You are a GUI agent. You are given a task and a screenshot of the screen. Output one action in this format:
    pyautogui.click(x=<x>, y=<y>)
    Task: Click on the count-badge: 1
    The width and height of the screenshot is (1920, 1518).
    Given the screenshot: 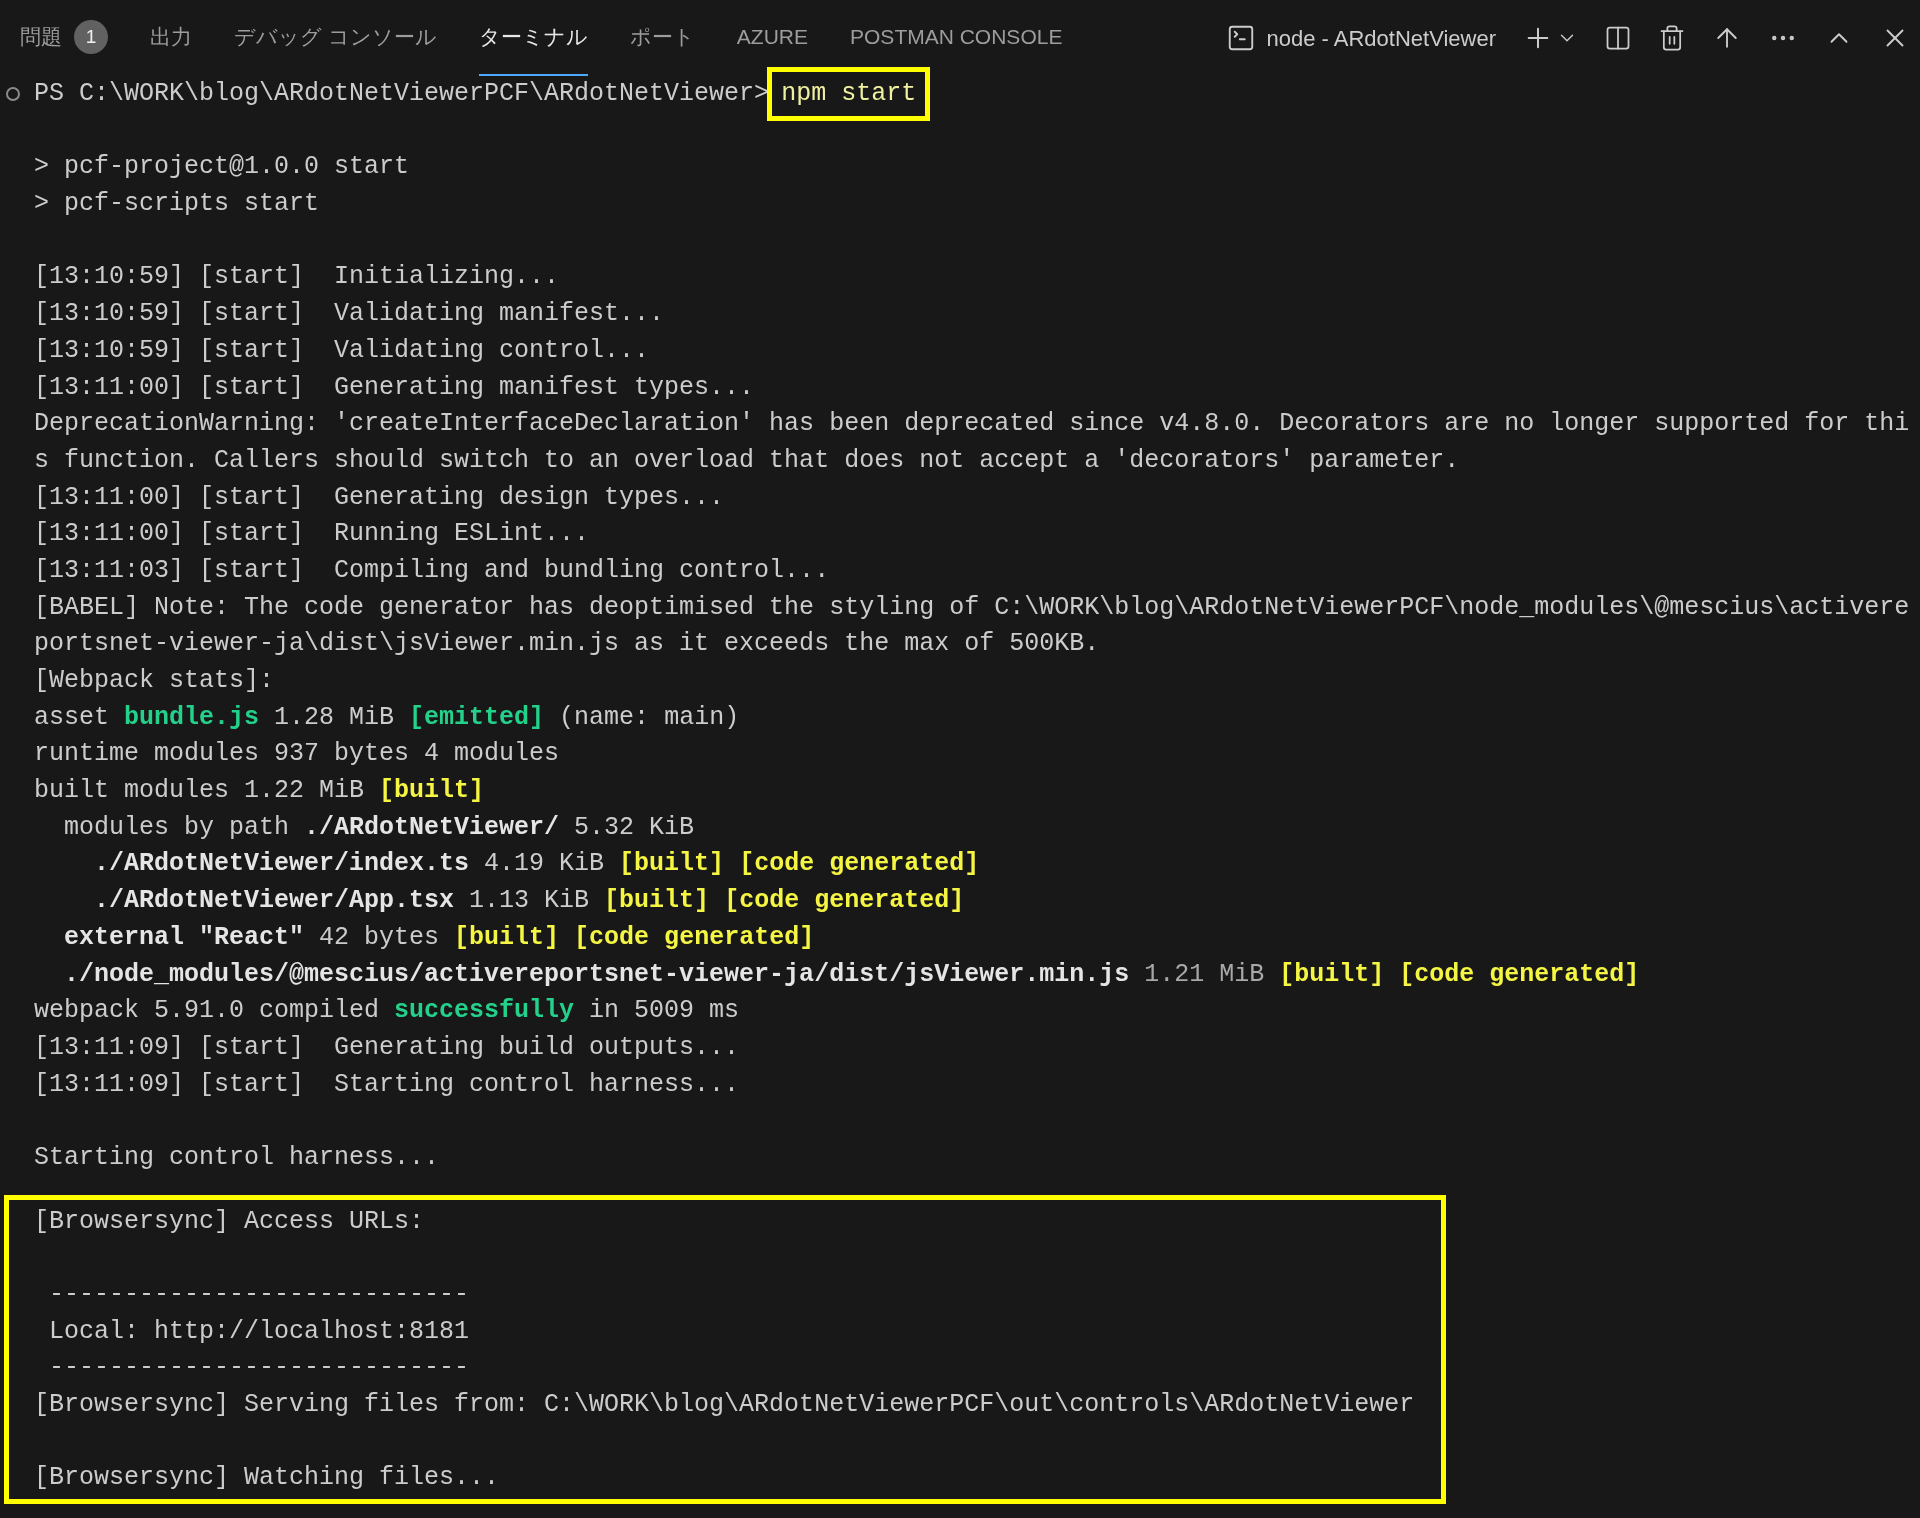 What is the action you would take?
    pyautogui.click(x=91, y=37)
    